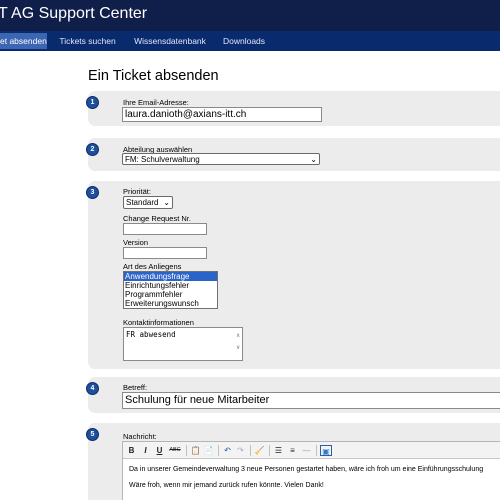  What do you see at coordinates (92, 149) in the screenshot?
I see `step-number-2: 2` at bounding box center [92, 149].